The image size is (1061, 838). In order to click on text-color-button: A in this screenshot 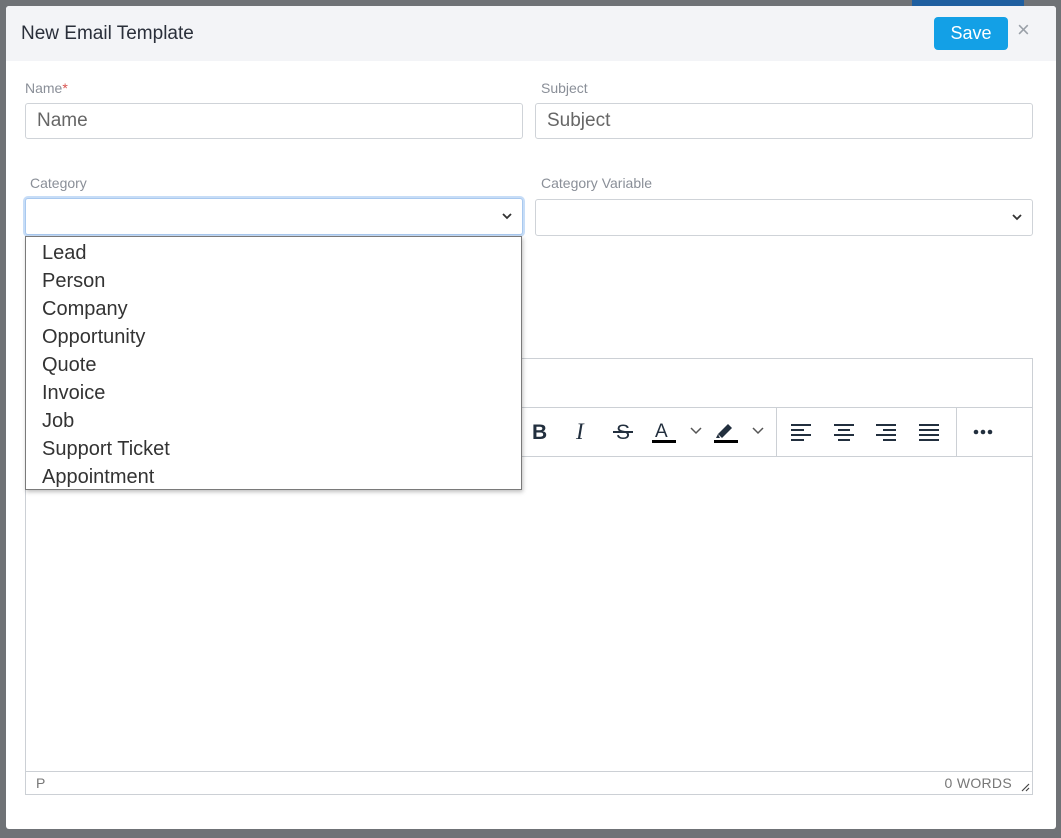, I will do `click(677, 432)`.